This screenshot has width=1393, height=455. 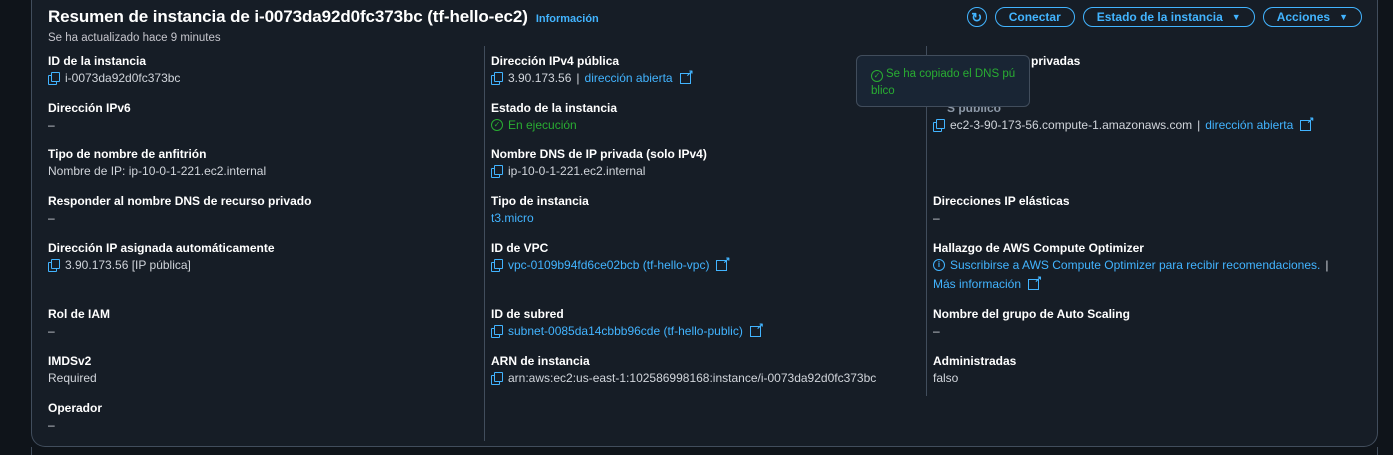 What do you see at coordinates (114, 69) in the screenshot?
I see `field-instance-id: ID de la instancia i-0073da92d0fc373bc` at bounding box center [114, 69].